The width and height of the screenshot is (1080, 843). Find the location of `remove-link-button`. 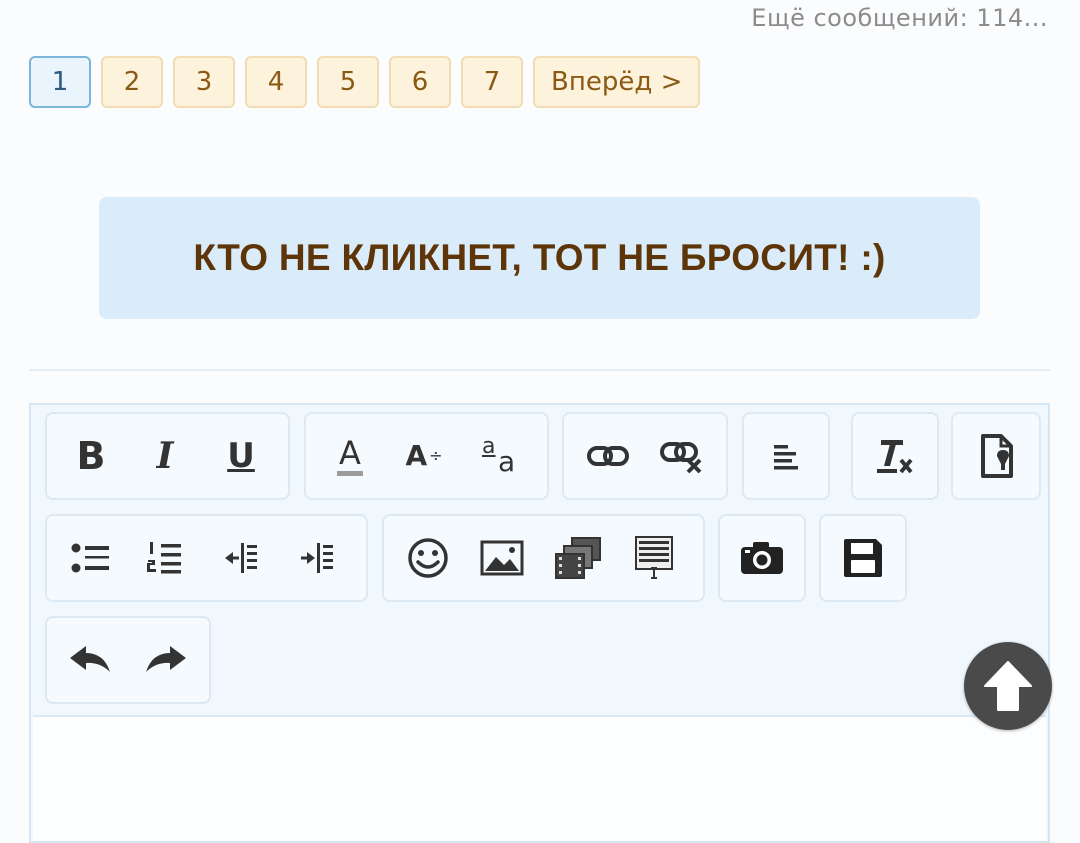

remove-link-button is located at coordinates (682, 456).